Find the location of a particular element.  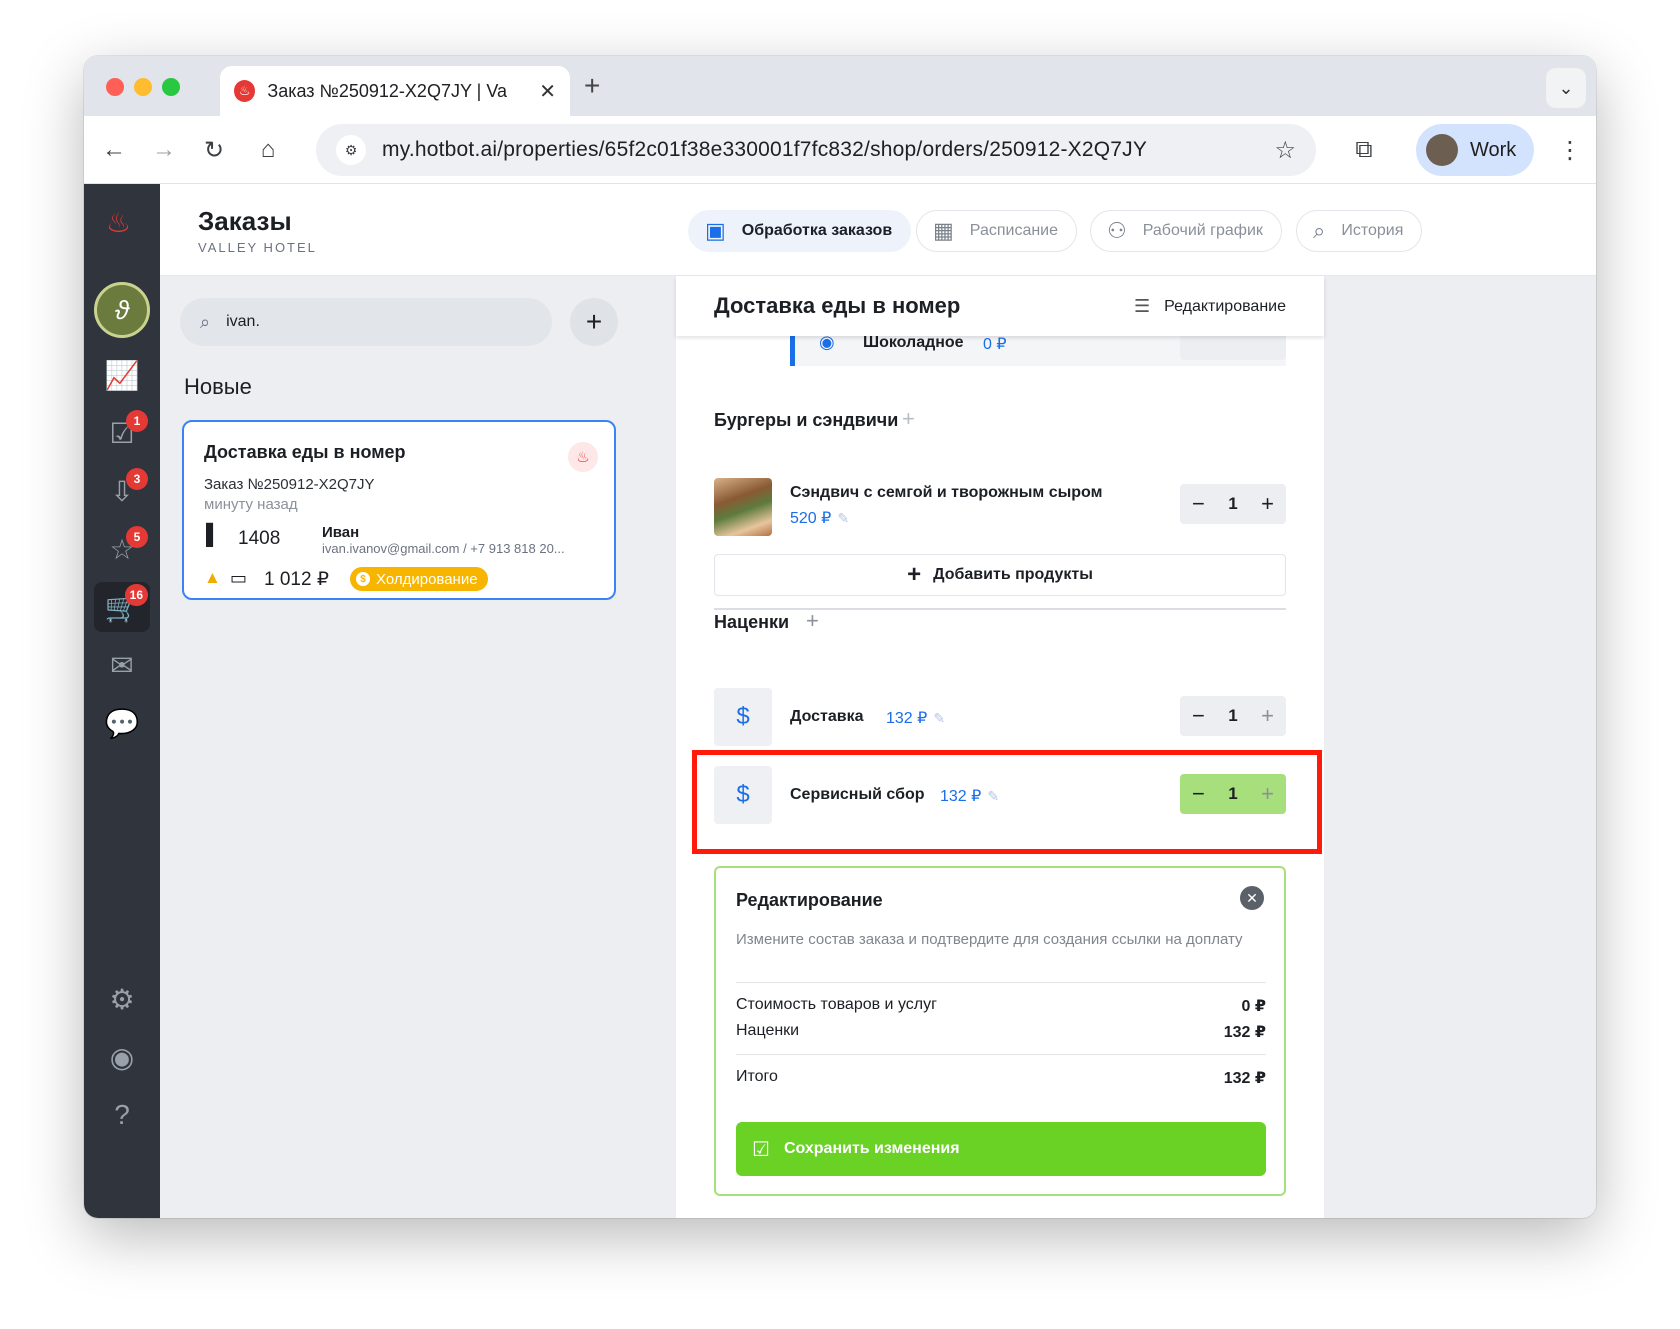

mail-outbox-icon: ✉ is located at coordinates (122, 665).